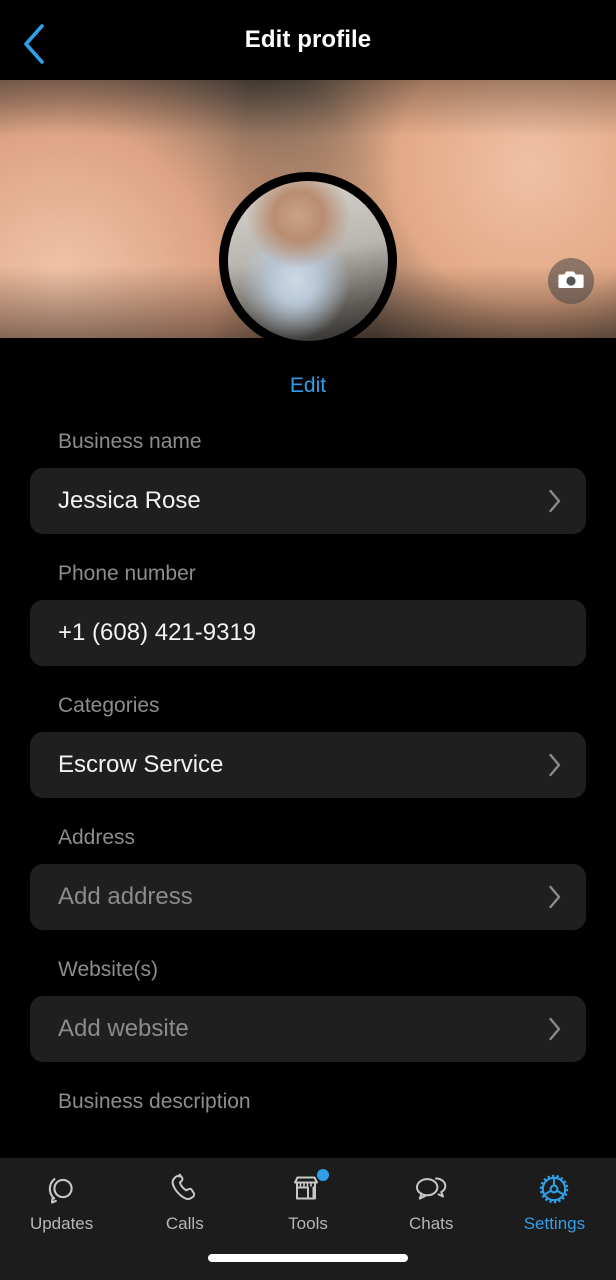 This screenshot has width=616, height=1280. What do you see at coordinates (308, 633) in the screenshot?
I see `field-phone-number: +1 (608) 421-9319` at bounding box center [308, 633].